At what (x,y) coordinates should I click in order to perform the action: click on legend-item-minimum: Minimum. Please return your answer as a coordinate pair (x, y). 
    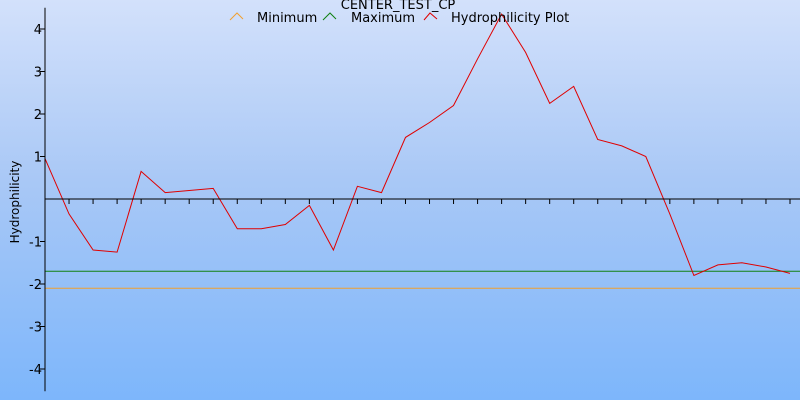
    Looking at the image, I should click on (273, 18).